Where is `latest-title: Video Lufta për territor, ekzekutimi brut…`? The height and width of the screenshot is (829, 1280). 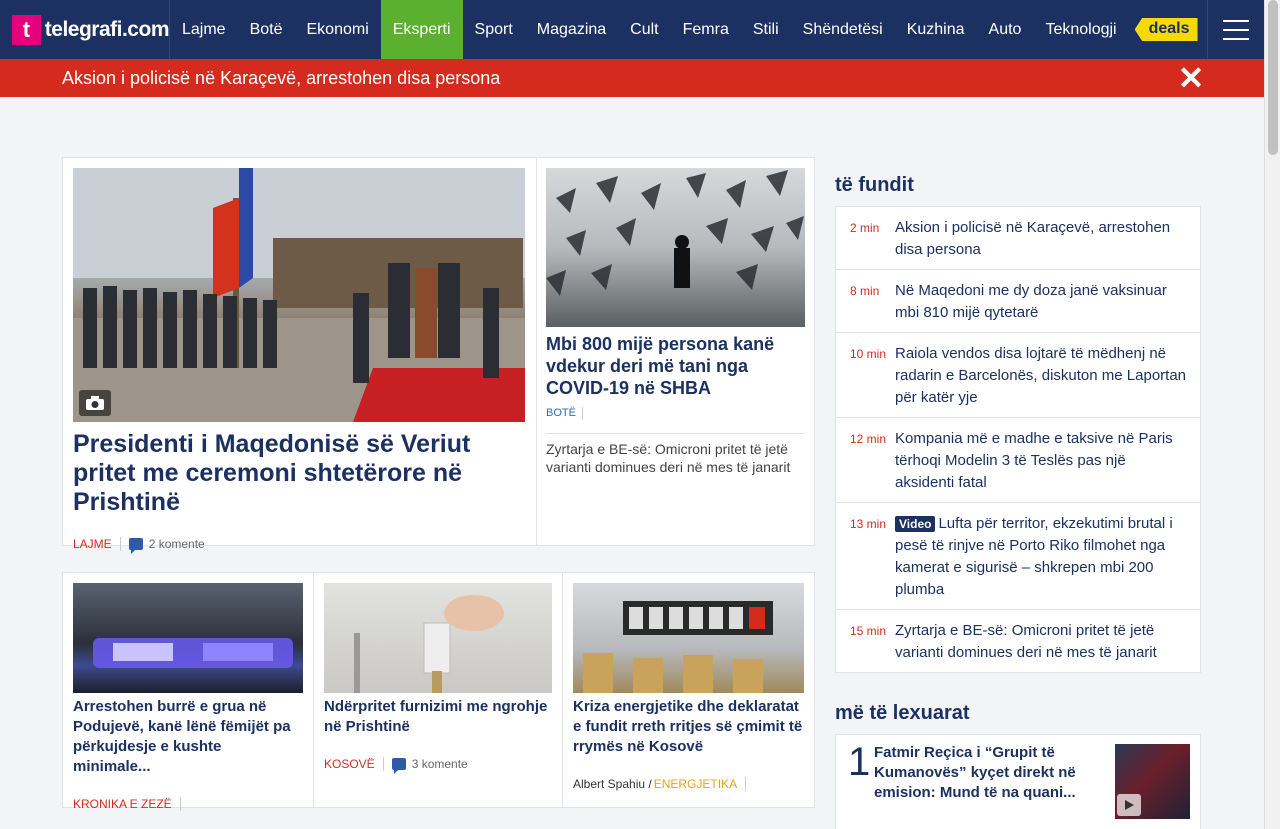 latest-title: Video Lufta për territor, ekzekutimi brut… is located at coordinates (1041, 557).